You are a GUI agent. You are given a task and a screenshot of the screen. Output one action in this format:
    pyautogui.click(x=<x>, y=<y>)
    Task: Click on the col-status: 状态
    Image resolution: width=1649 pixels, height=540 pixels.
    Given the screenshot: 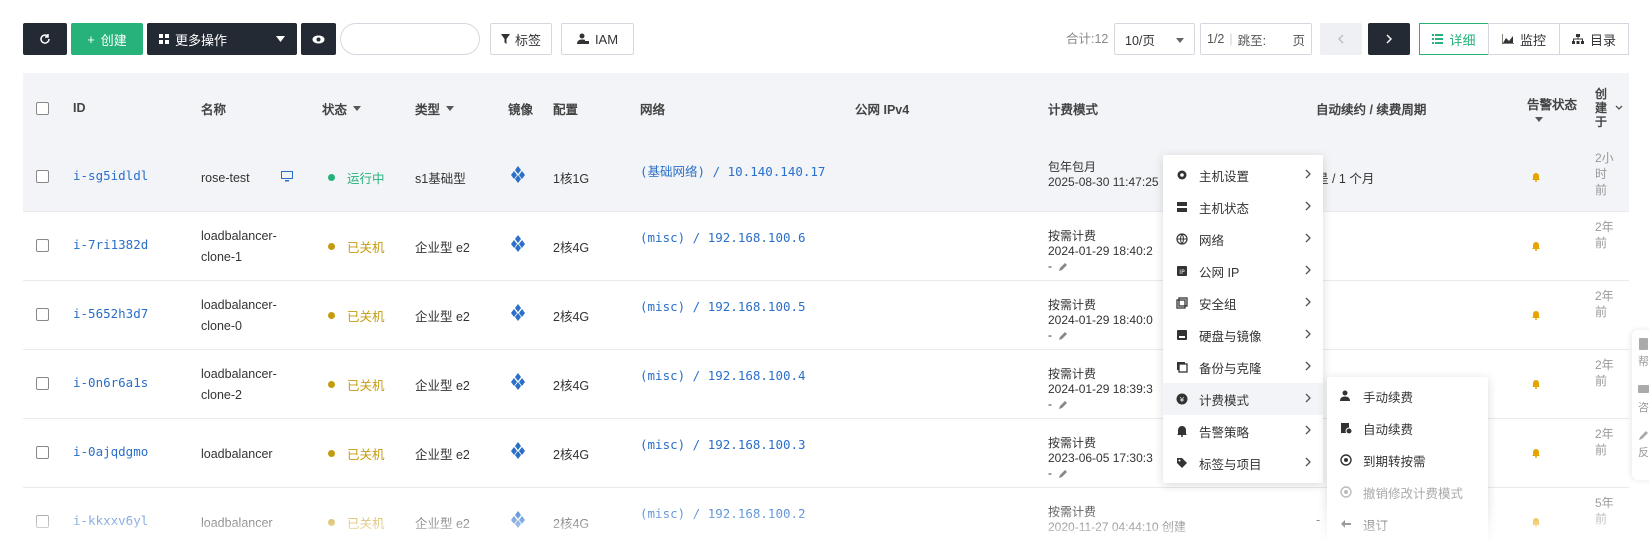 What is the action you would take?
    pyautogui.click(x=342, y=108)
    